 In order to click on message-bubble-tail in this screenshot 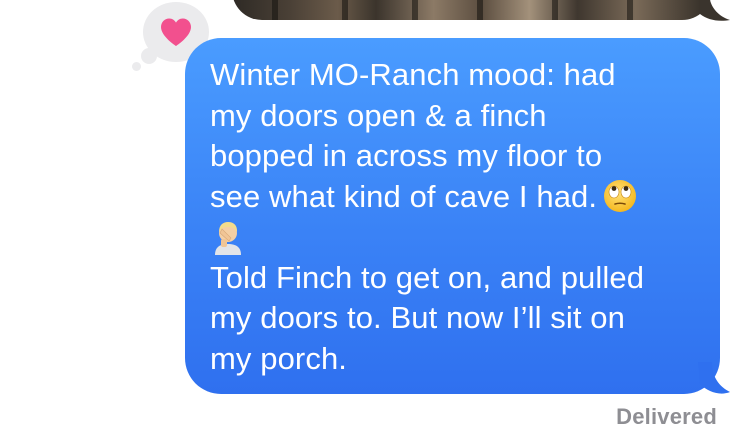, I will do `click(714, 378)`.